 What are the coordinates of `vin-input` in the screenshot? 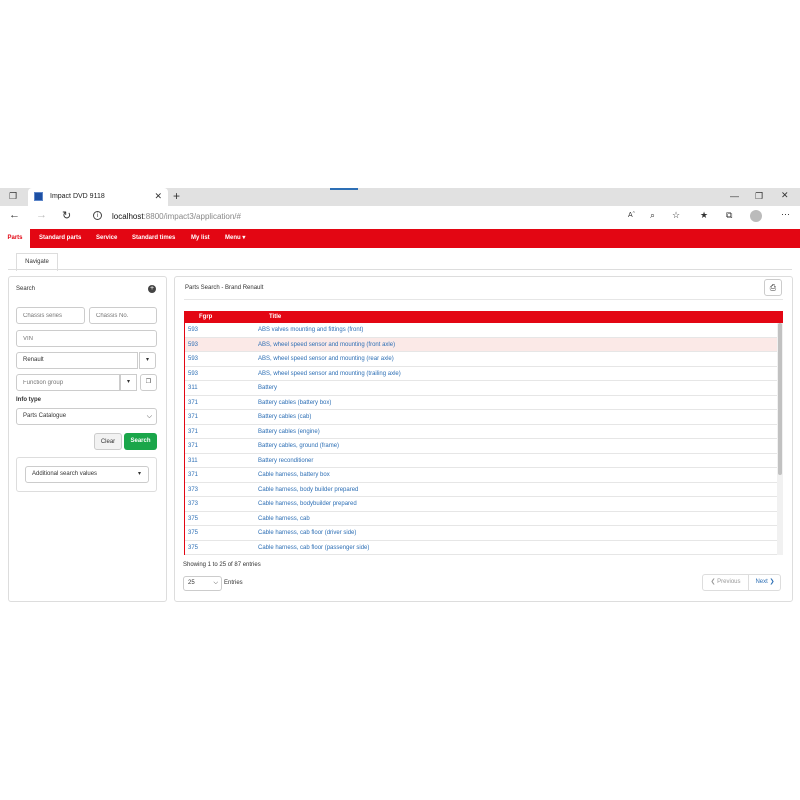 It's located at (86, 338).